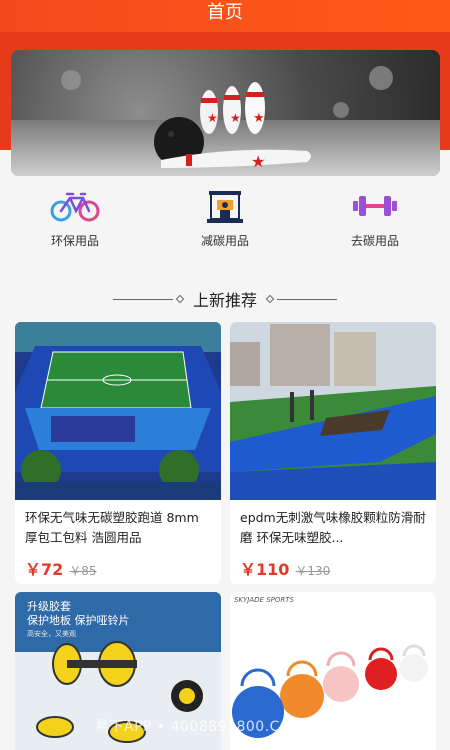 The height and width of the screenshot is (750, 450). Describe the element at coordinates (333, 568) in the screenshot. I see `price-row: ￥110 ￥130` at that location.